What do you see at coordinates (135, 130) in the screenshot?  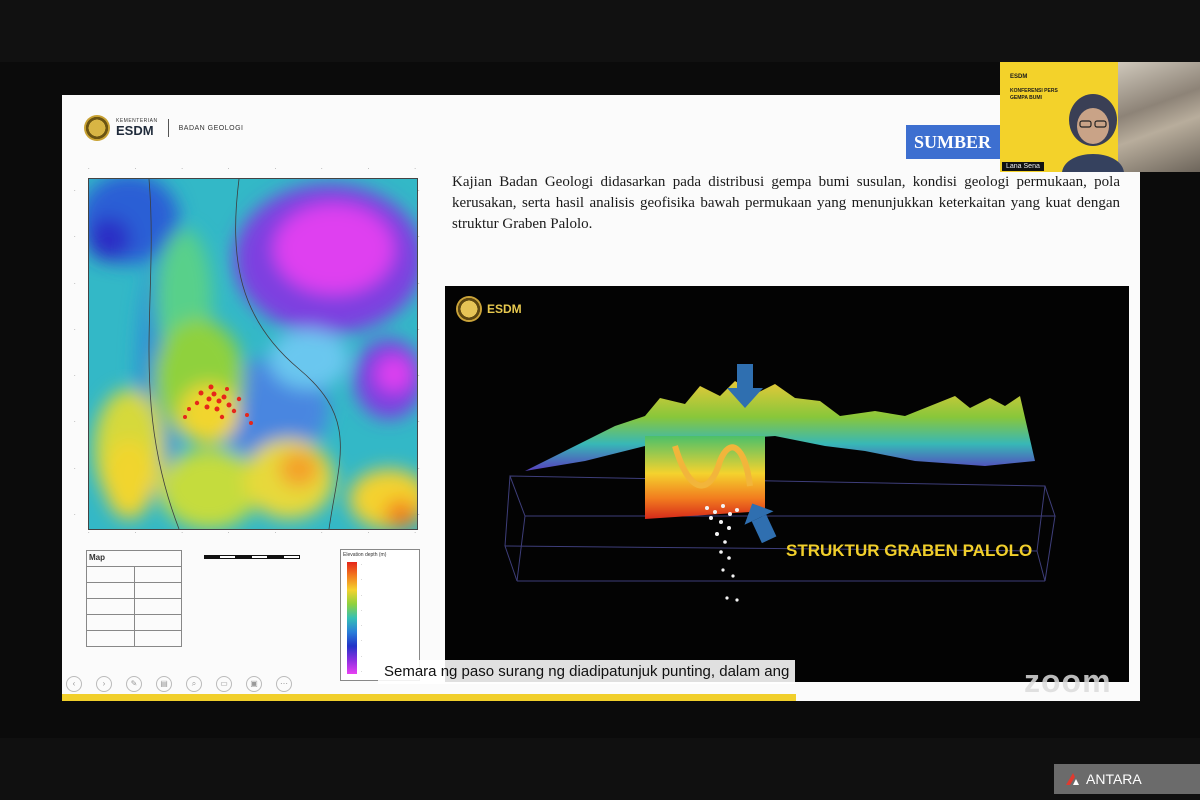 I see `esdm-logo-text: ESDM` at bounding box center [135, 130].